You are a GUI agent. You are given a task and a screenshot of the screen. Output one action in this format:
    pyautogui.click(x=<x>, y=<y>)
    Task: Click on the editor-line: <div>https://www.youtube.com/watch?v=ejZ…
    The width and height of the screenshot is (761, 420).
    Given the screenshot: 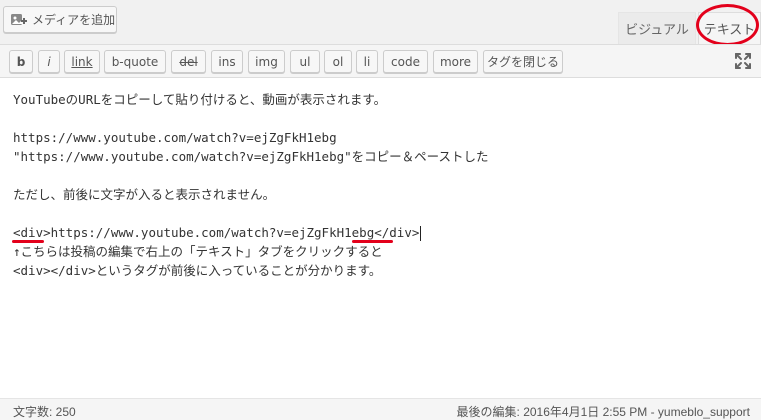 What is the action you would take?
    pyautogui.click(x=216, y=232)
    